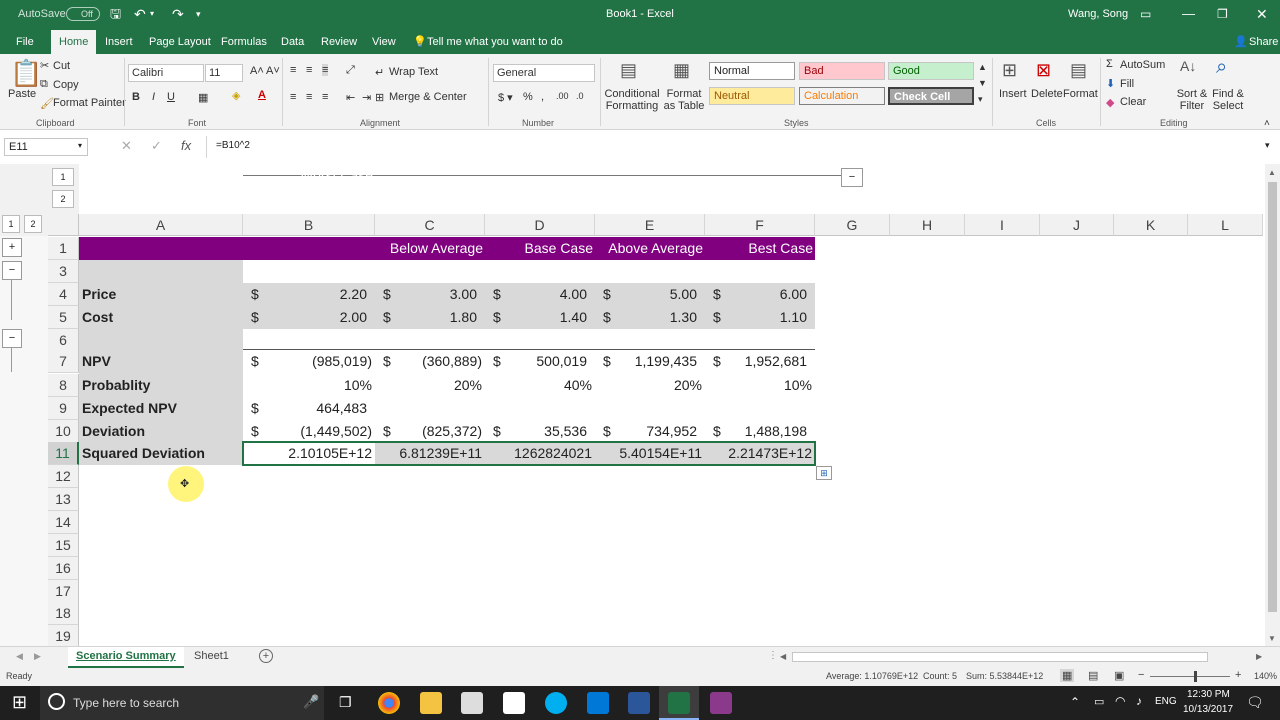 This screenshot has width=1280, height=720. I want to click on conditional-formatting-icon: ▤, so click(628, 70).